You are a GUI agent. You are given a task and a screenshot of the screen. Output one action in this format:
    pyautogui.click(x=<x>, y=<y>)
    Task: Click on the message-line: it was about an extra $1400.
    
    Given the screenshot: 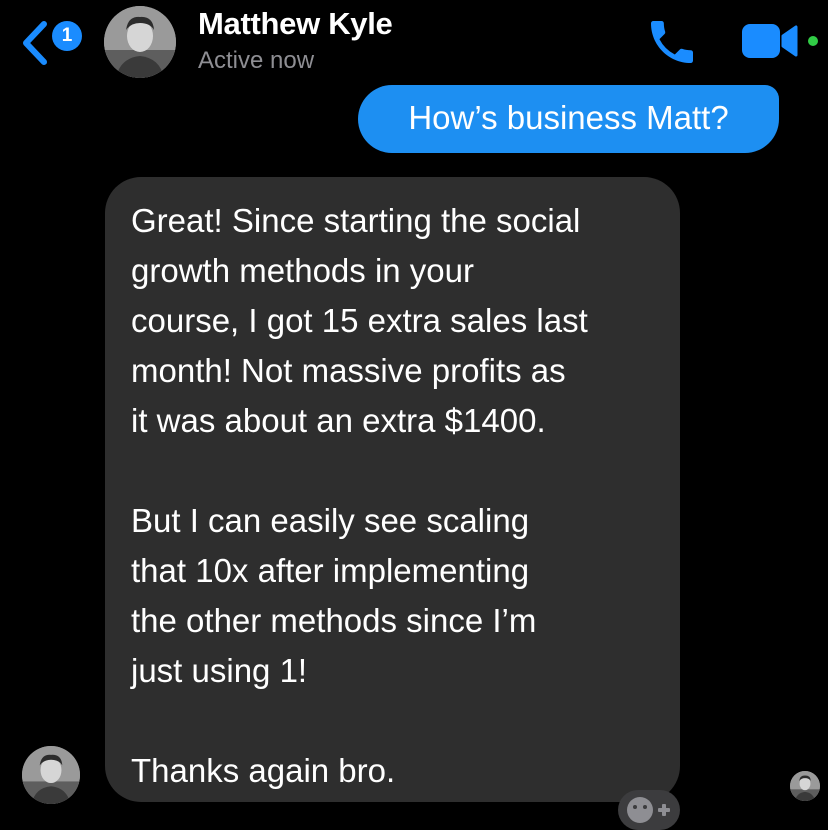 What is the action you would take?
    pyautogui.click(x=338, y=420)
    